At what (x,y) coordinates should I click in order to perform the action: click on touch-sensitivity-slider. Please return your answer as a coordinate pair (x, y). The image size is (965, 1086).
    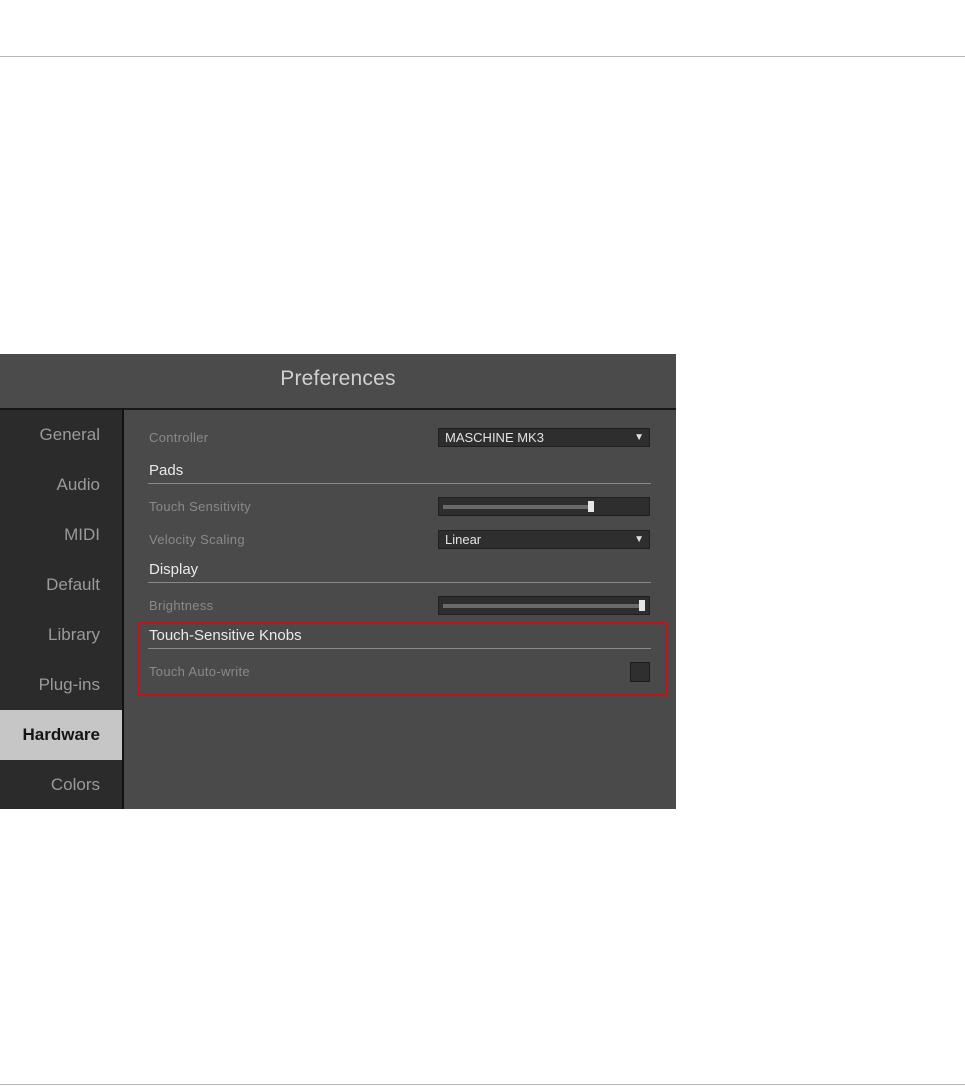
    Looking at the image, I should click on (544, 506).